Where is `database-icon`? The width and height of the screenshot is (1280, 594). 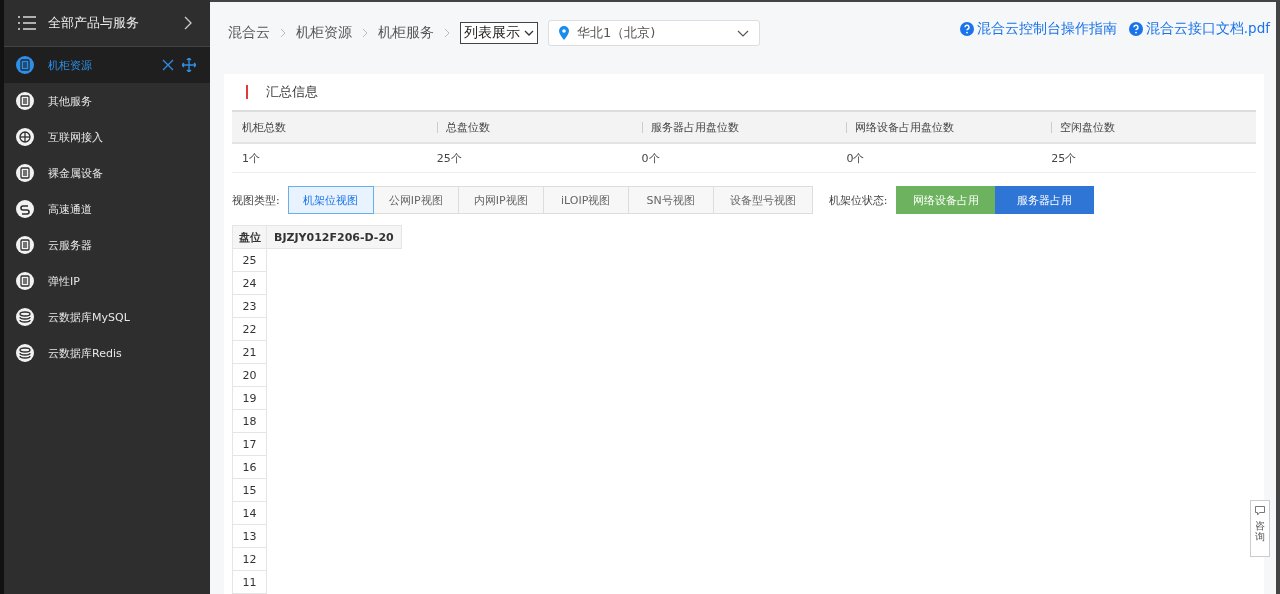
database-icon is located at coordinates (25, 317).